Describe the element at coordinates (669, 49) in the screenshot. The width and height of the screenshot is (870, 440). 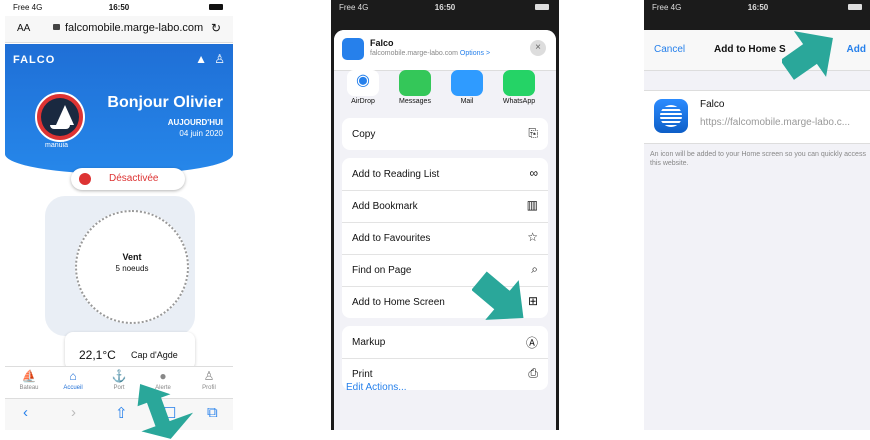
I see `cancel-button: Cancel` at that location.